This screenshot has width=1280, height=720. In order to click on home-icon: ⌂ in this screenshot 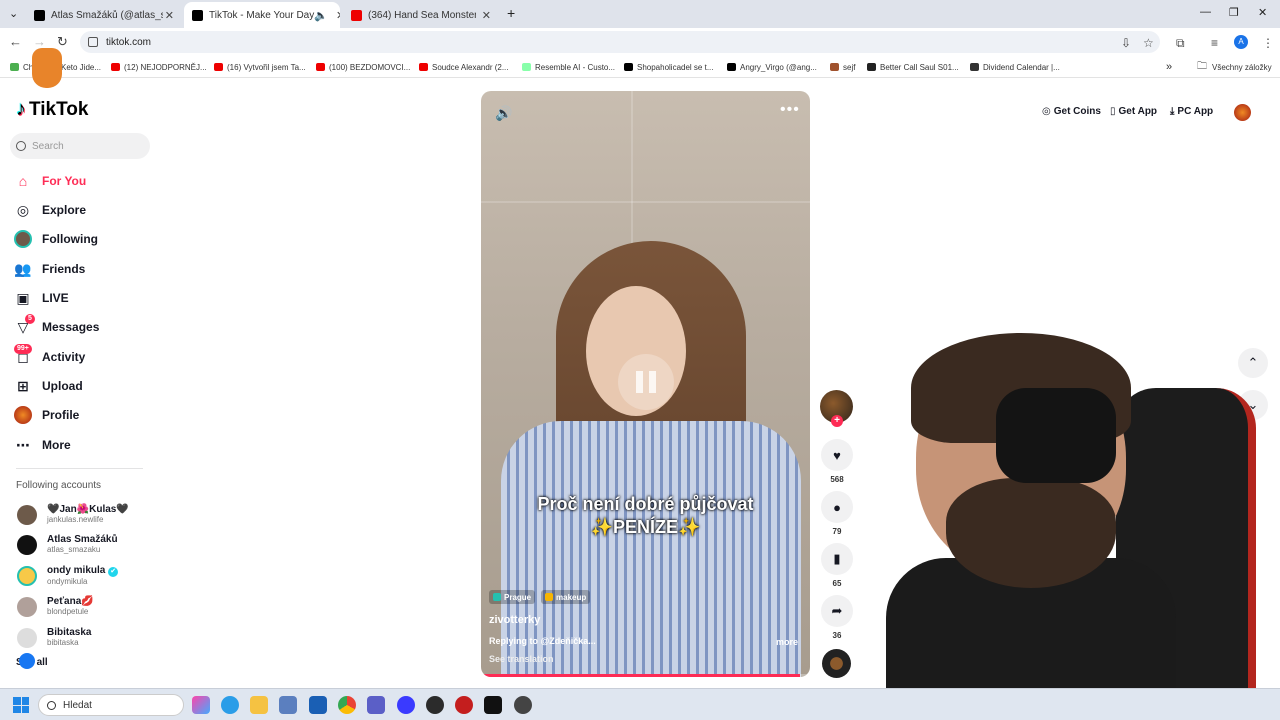, I will do `click(23, 181)`.